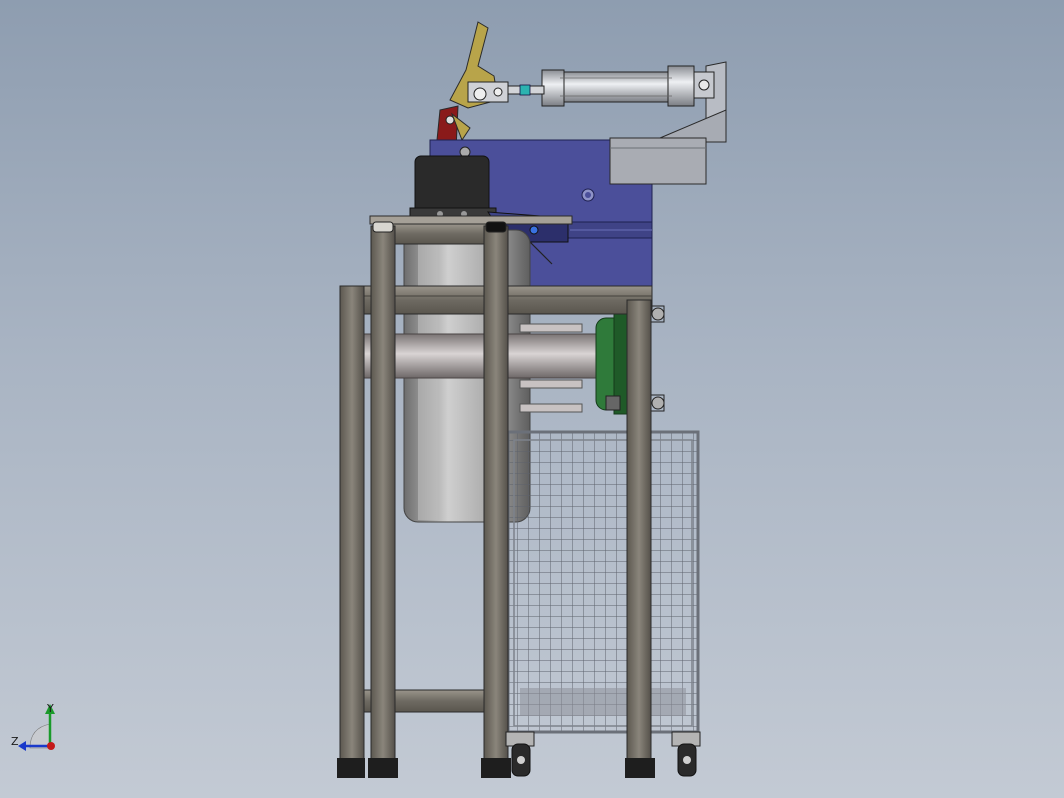 The width and height of the screenshot is (1064, 798). What do you see at coordinates (15, 741) in the screenshot?
I see `z-axis-label: Z` at bounding box center [15, 741].